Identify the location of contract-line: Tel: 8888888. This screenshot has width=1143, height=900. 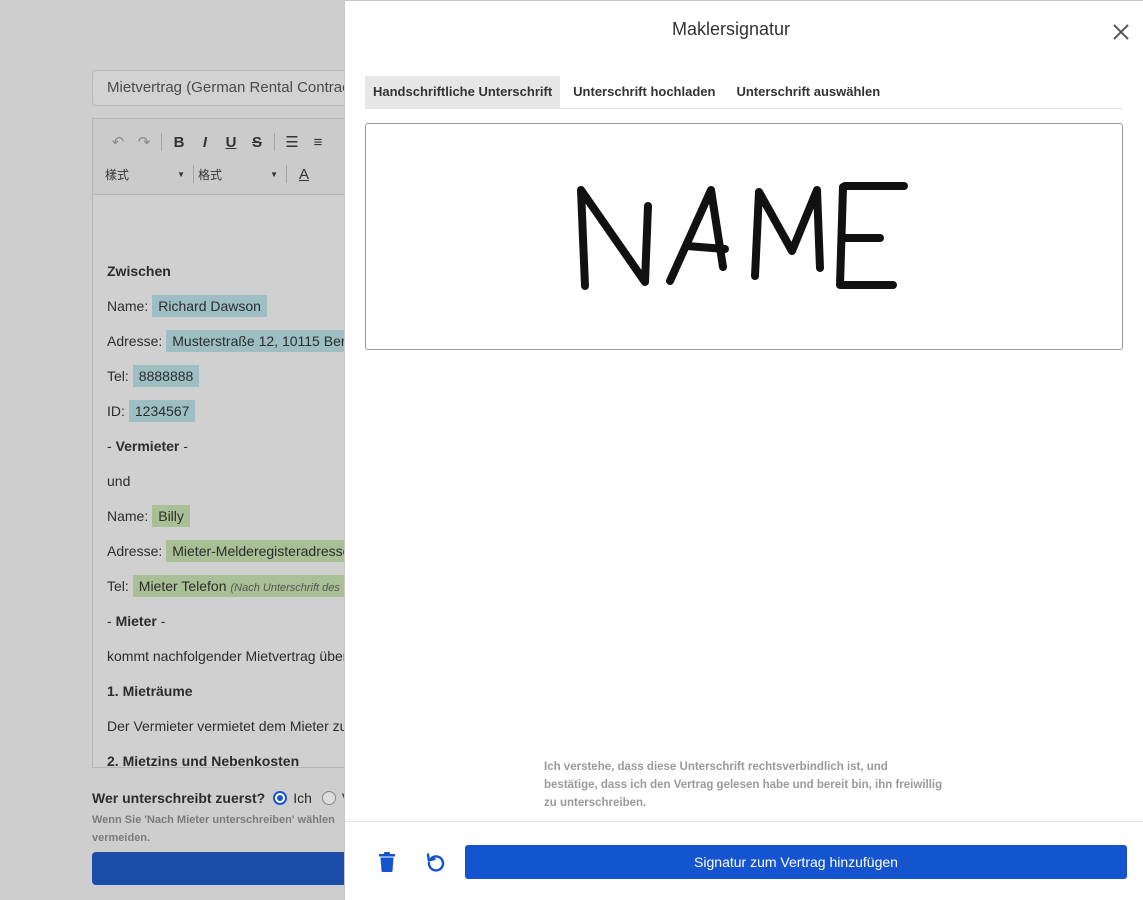
(229, 375).